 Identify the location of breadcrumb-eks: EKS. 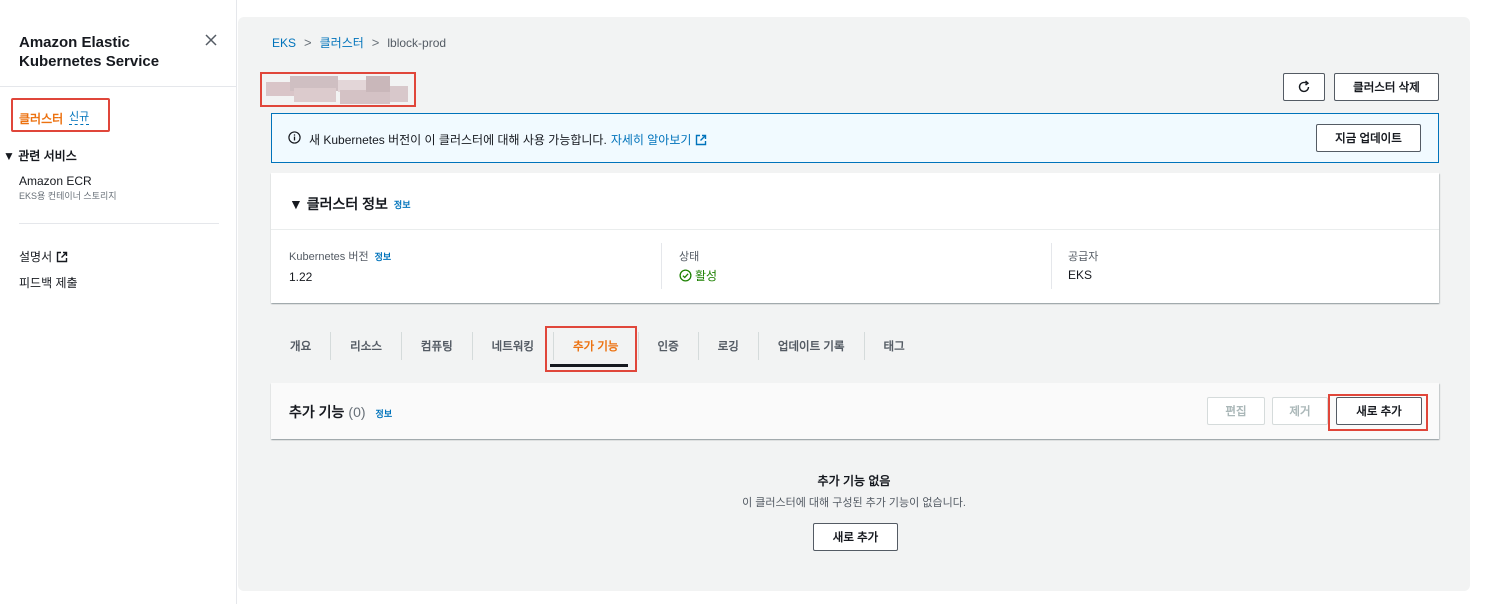
(284, 43).